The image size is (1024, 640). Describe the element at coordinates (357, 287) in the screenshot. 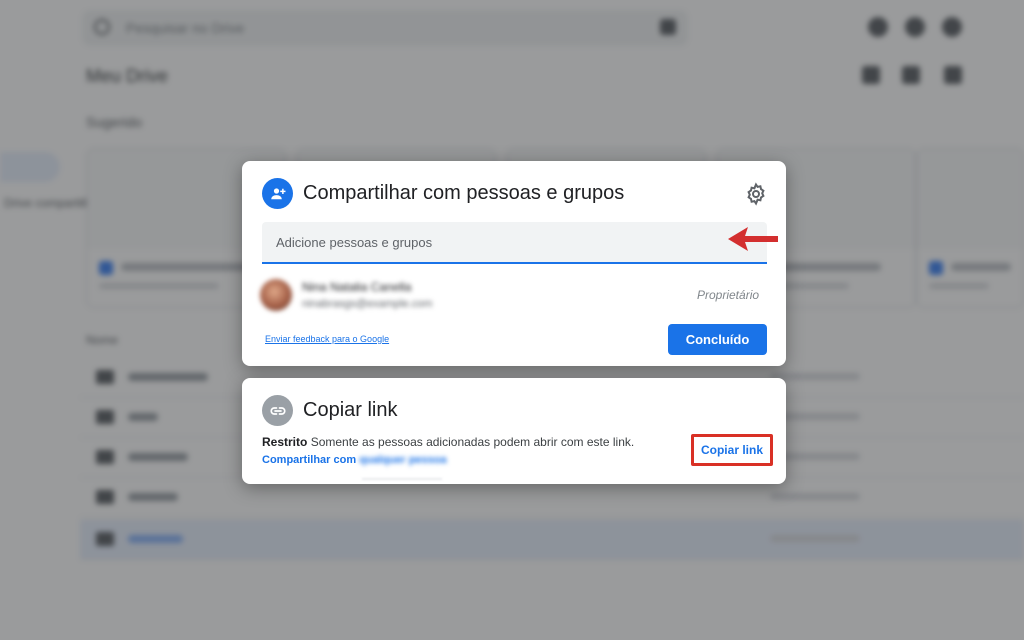

I see `user-name: Nina Natalia Canella` at that location.